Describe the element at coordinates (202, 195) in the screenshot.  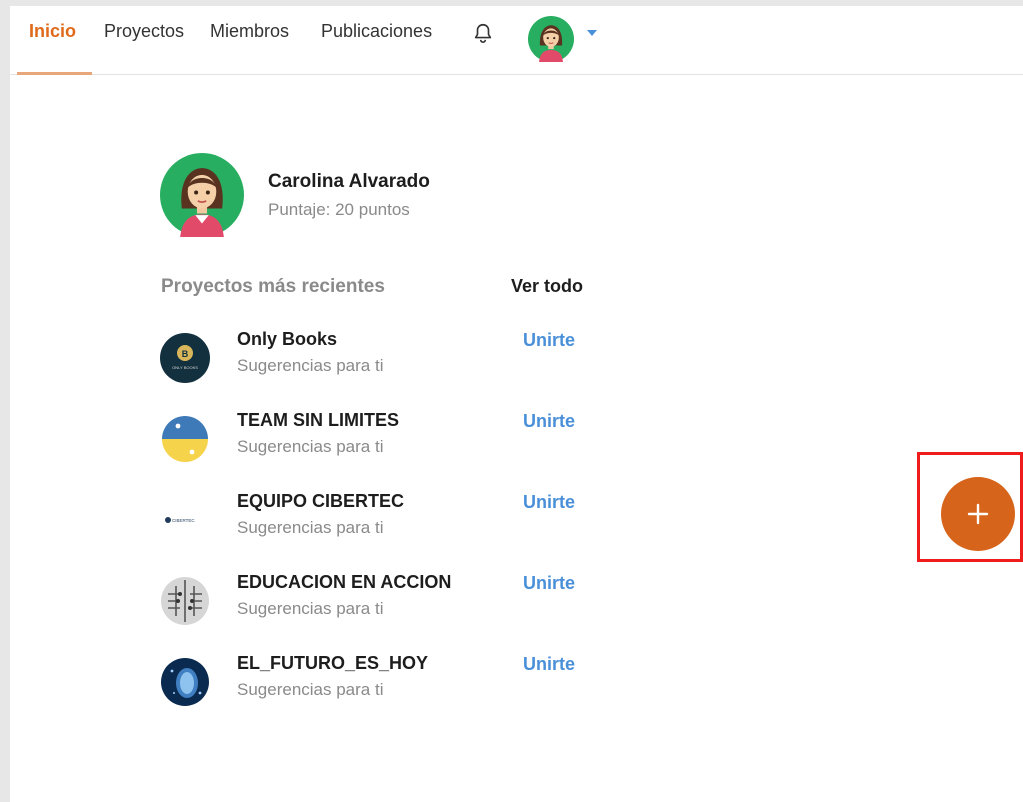
I see `profile-avatar` at that location.